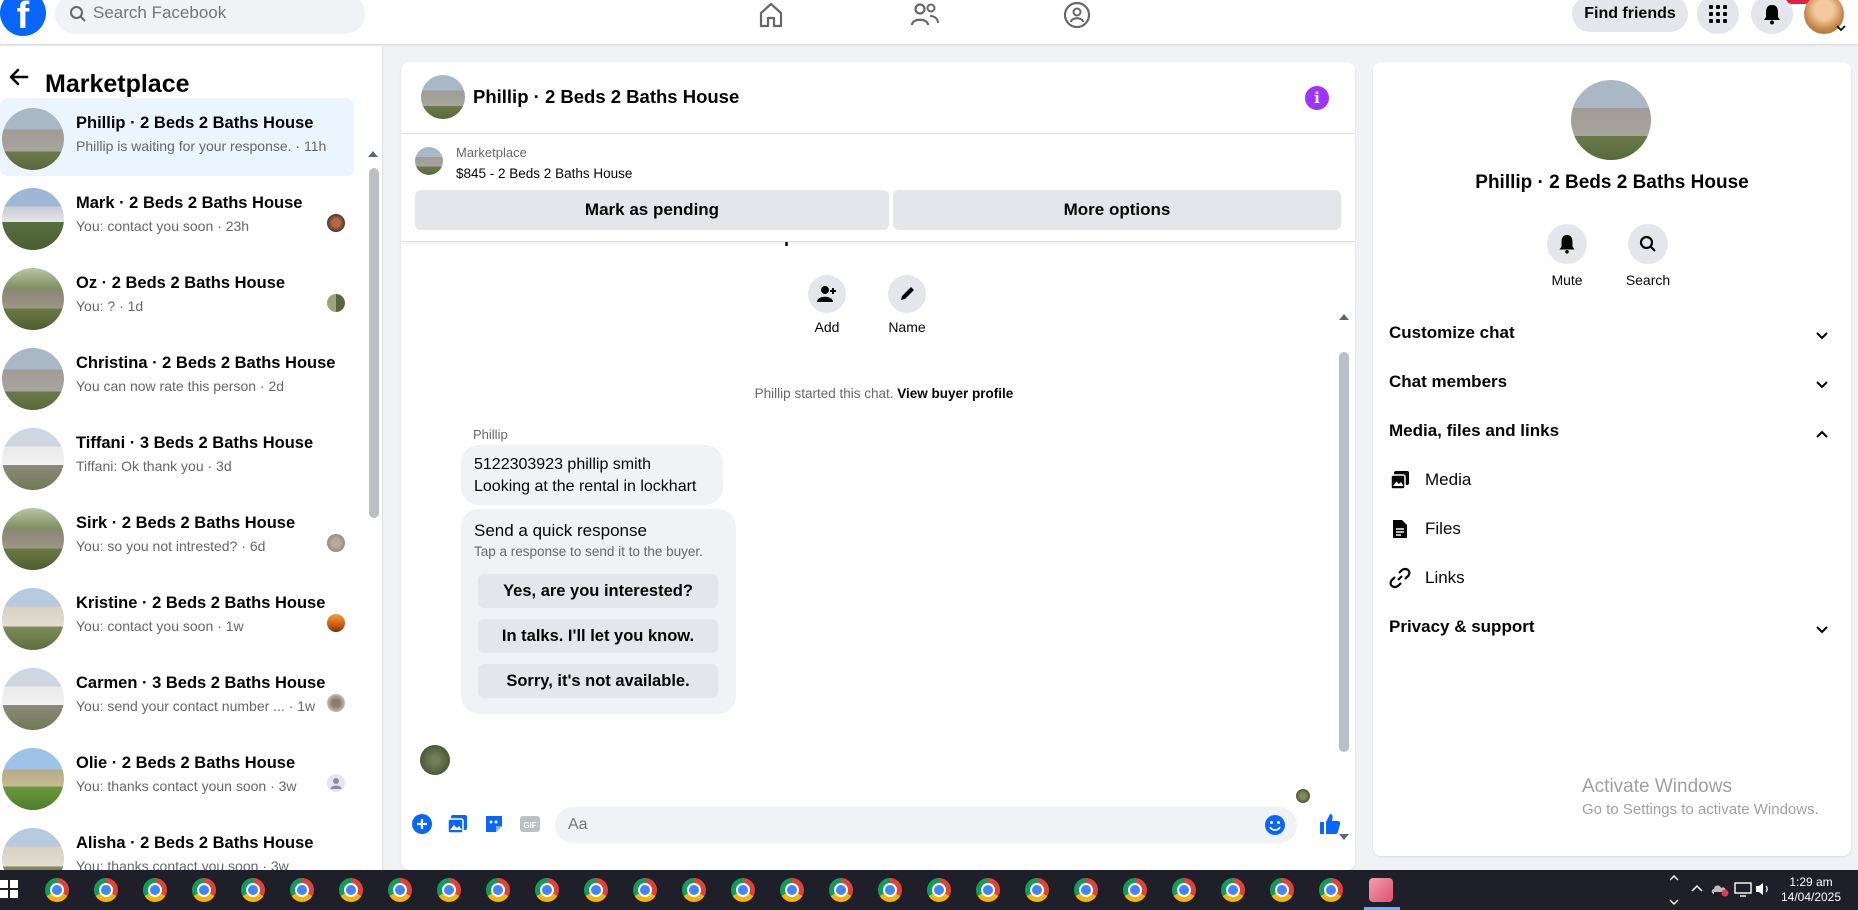 The height and width of the screenshot is (910, 1858). Describe the element at coordinates (771, 15) in the screenshot. I see `home-icon` at that location.